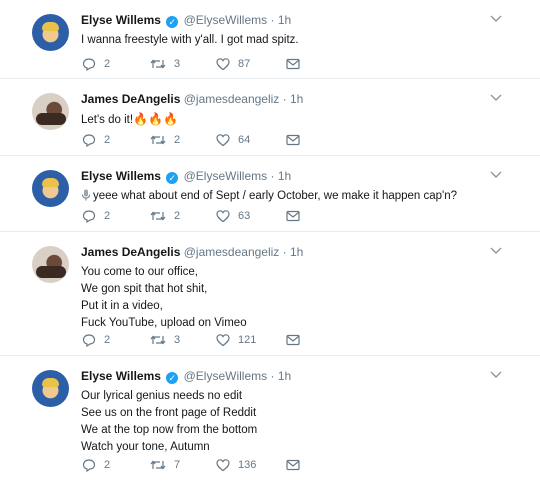 This screenshot has height=481, width=540. I want to click on like-button: 64, so click(233, 140).